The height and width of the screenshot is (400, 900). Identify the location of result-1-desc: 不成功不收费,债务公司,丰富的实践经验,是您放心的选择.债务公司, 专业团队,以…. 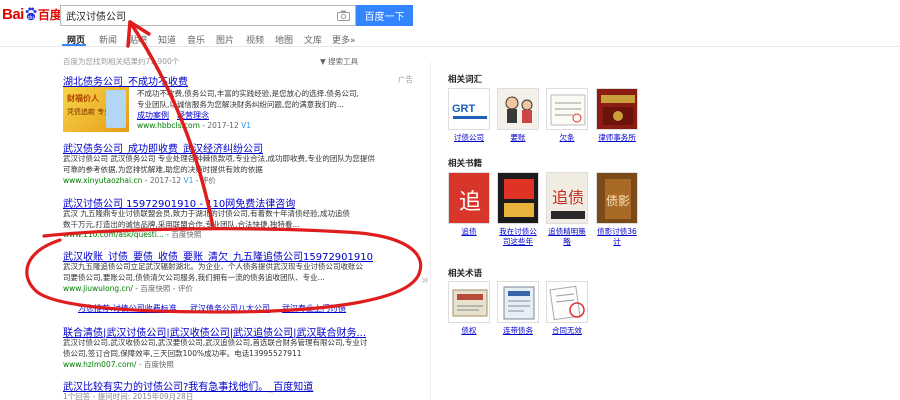
(274, 99).